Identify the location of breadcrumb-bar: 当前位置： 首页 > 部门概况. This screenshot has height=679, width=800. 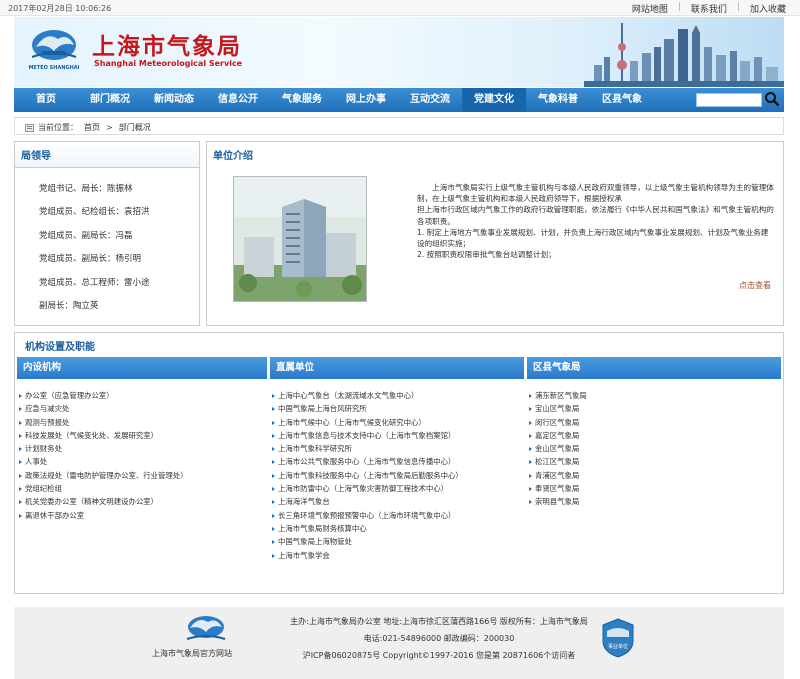
(399, 126).